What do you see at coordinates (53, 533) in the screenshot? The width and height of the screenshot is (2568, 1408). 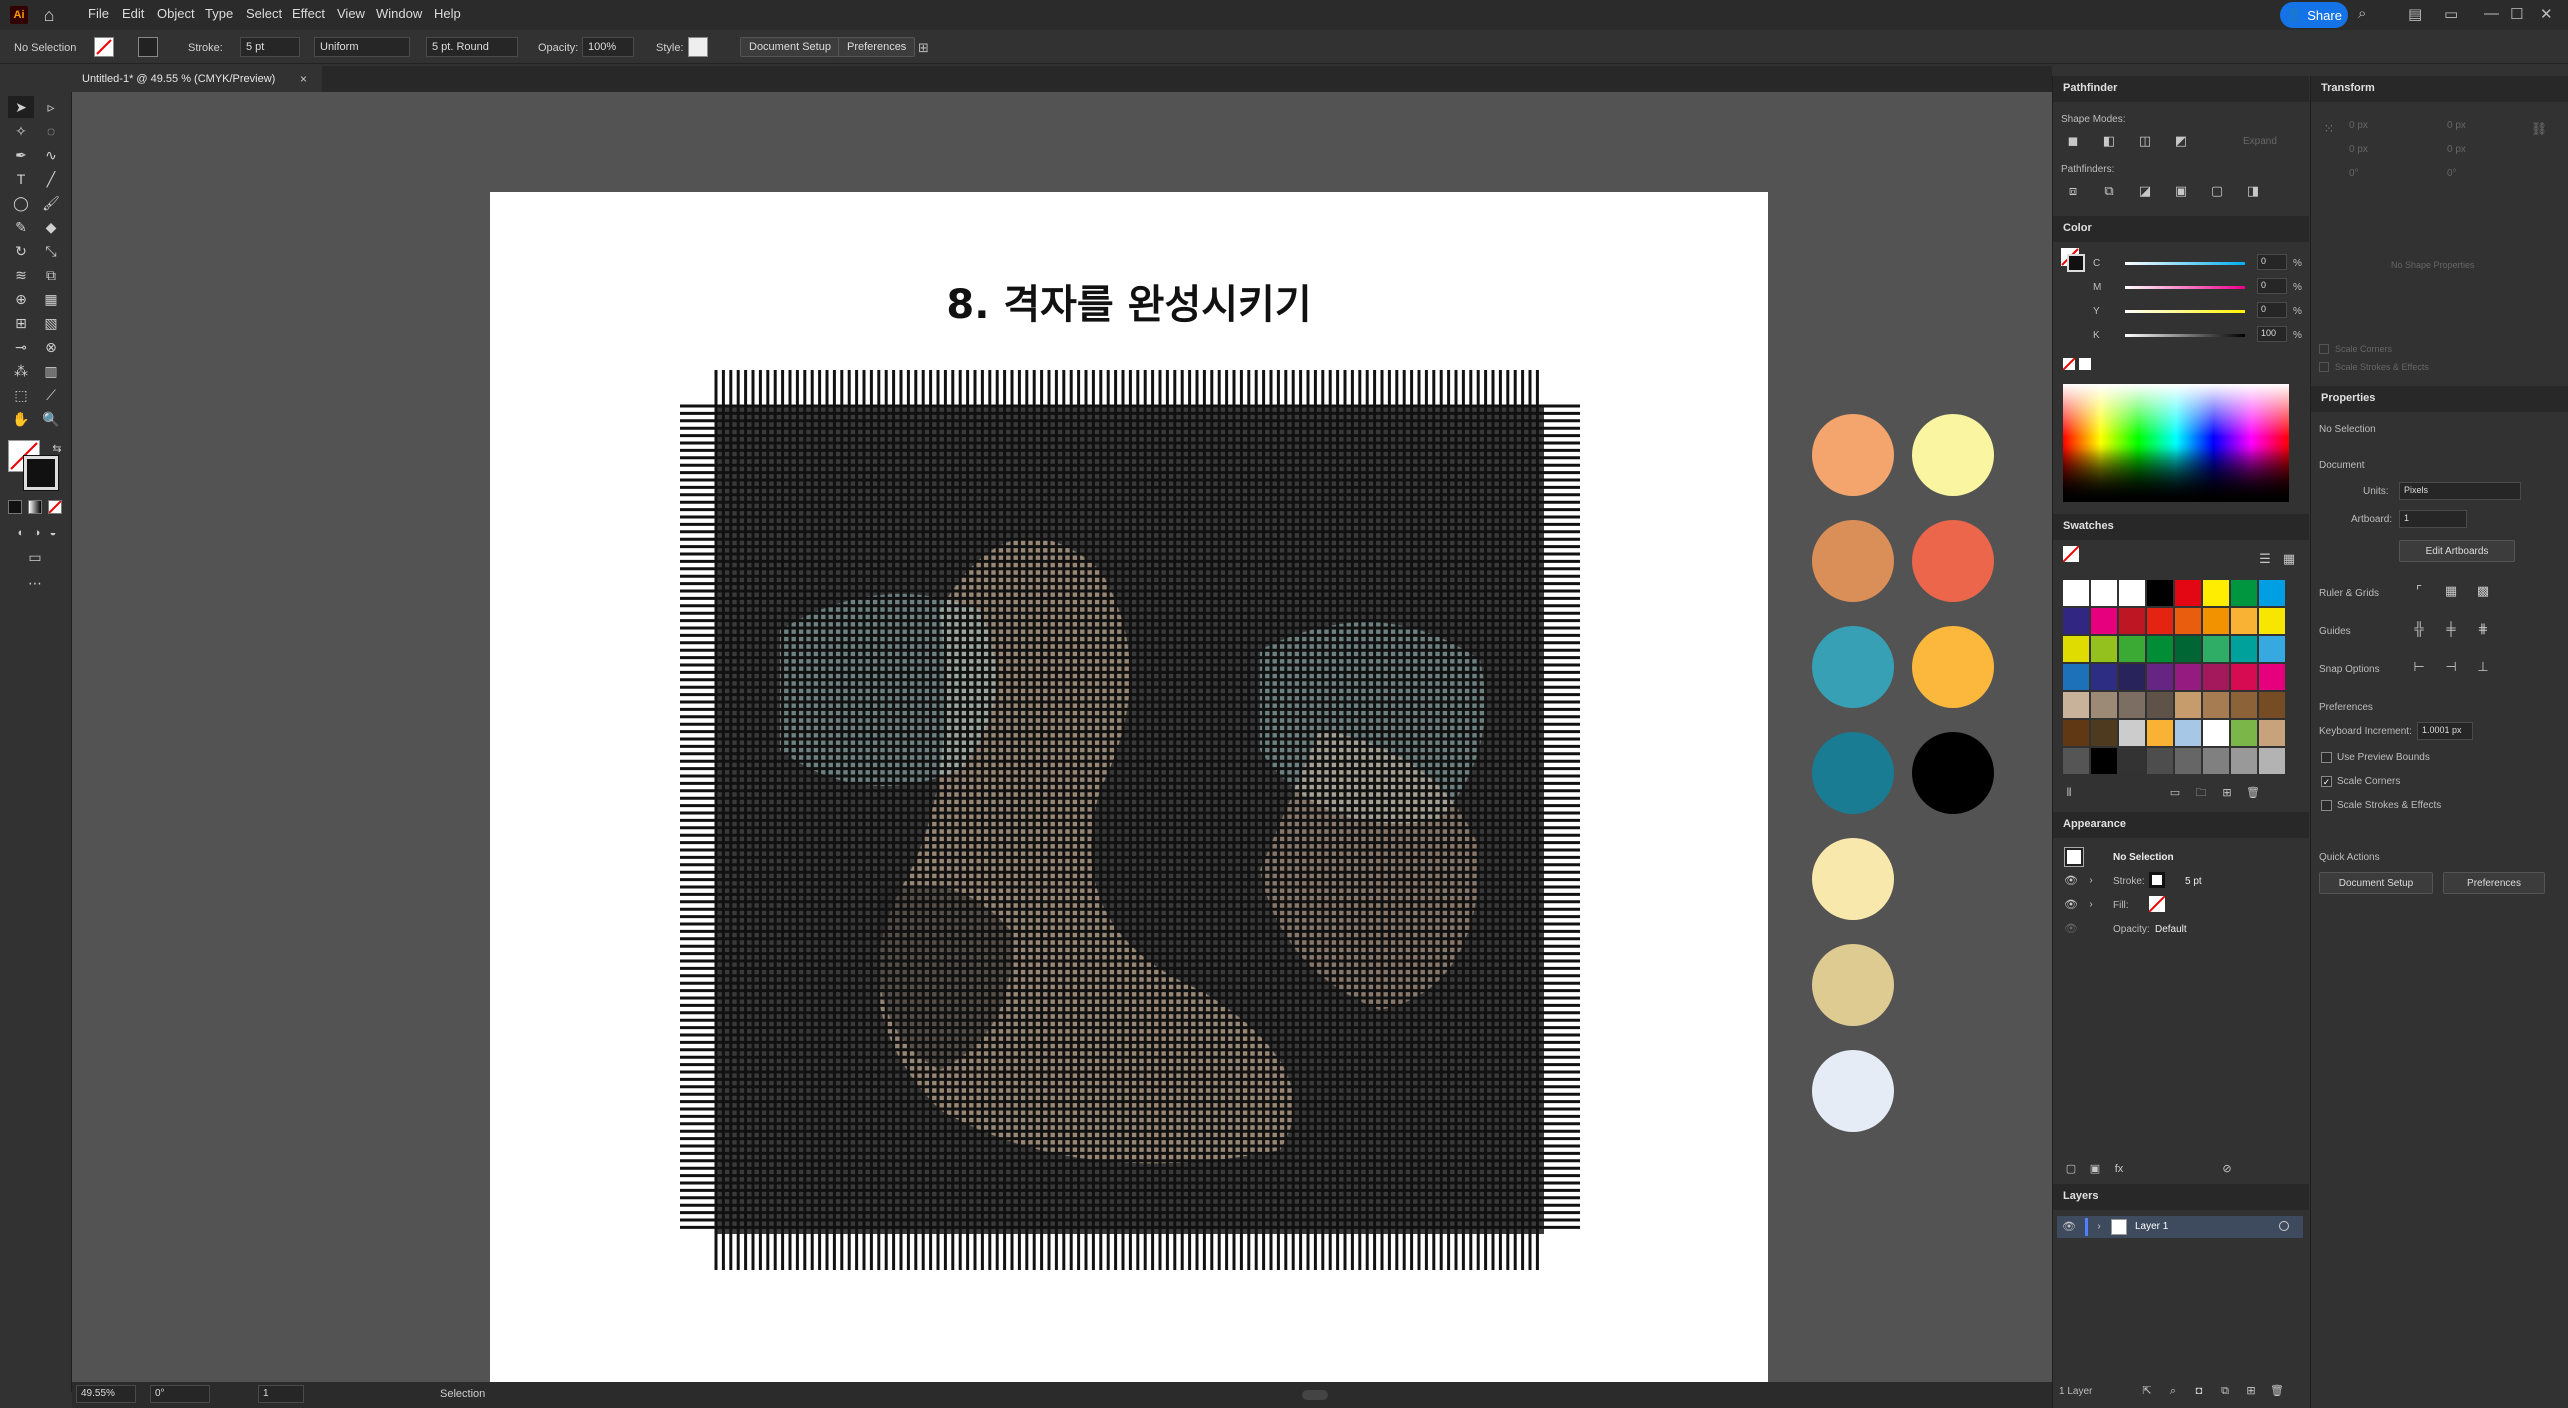 I see `draw-inside-icon: ◒` at bounding box center [53, 533].